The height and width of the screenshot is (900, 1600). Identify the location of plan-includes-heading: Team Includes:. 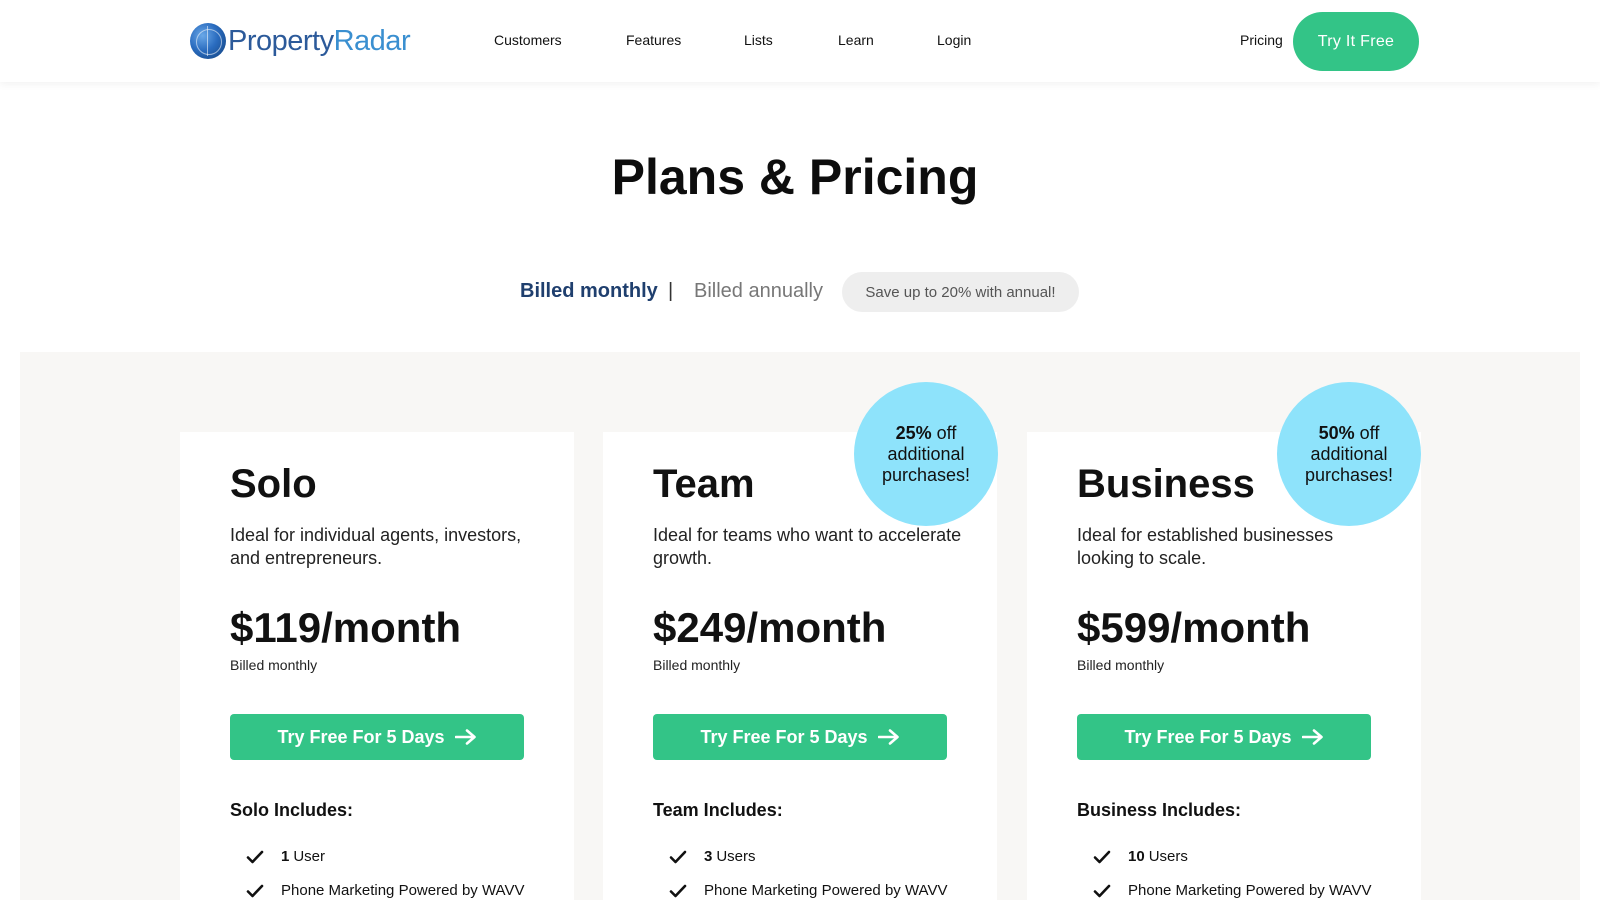
(718, 810).